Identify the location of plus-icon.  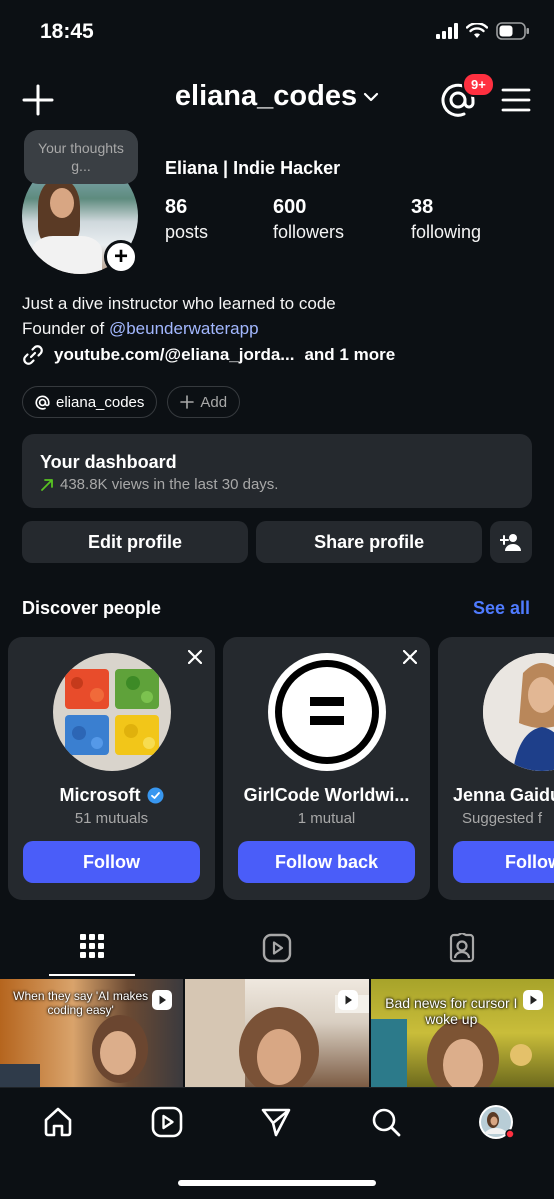
(187, 402).